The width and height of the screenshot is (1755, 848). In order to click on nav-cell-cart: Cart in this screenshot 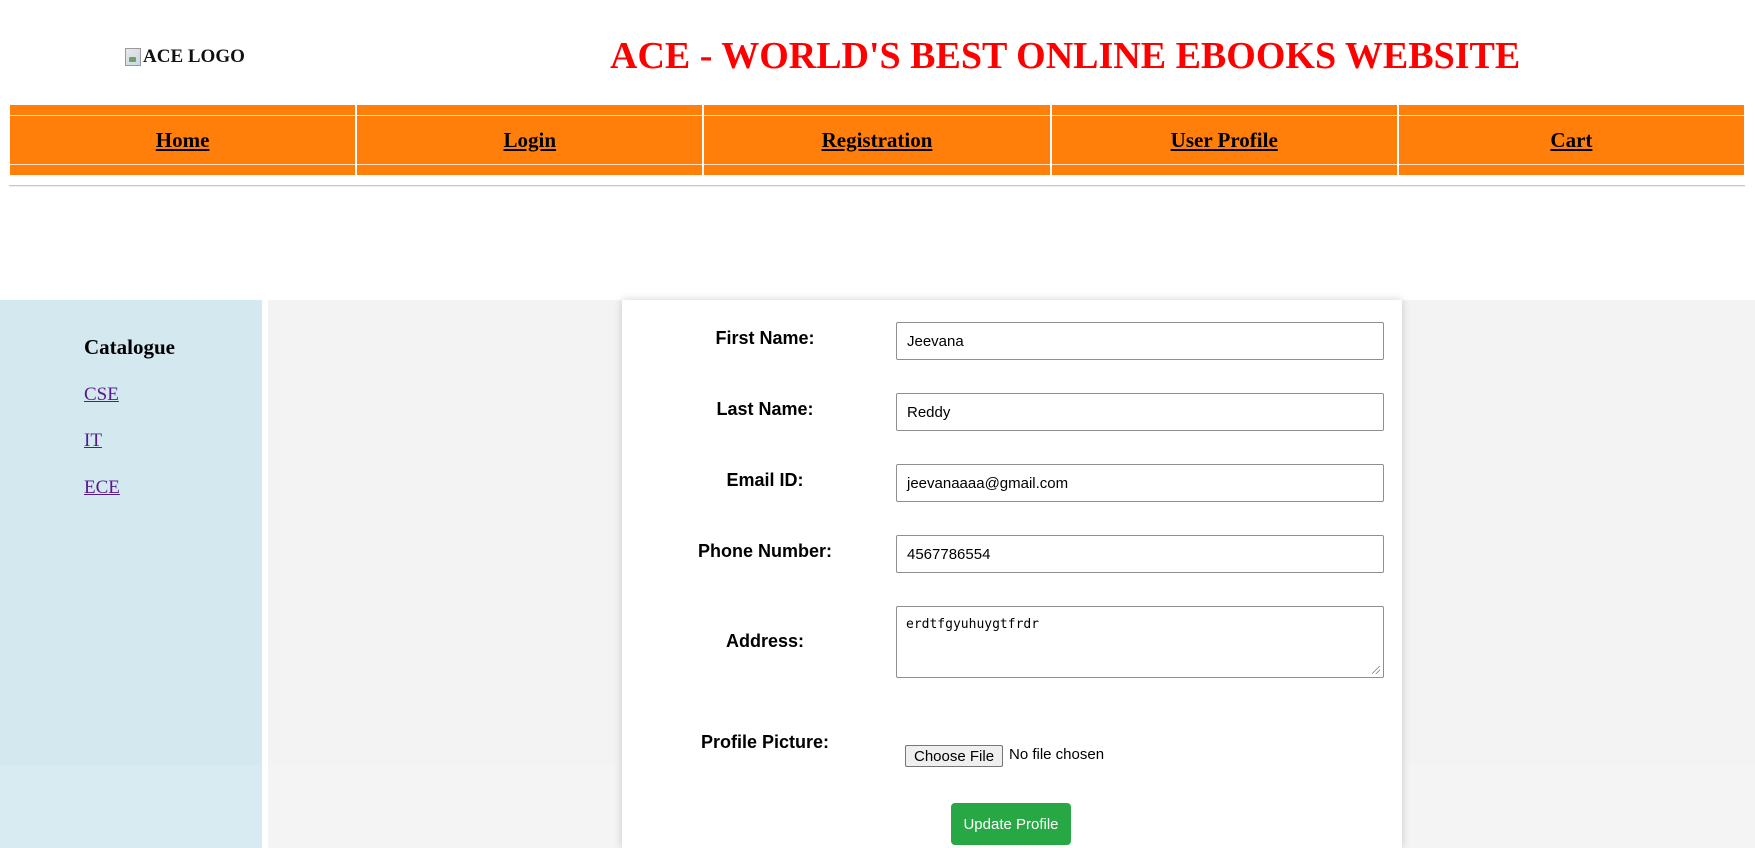, I will do `click(1571, 140)`.